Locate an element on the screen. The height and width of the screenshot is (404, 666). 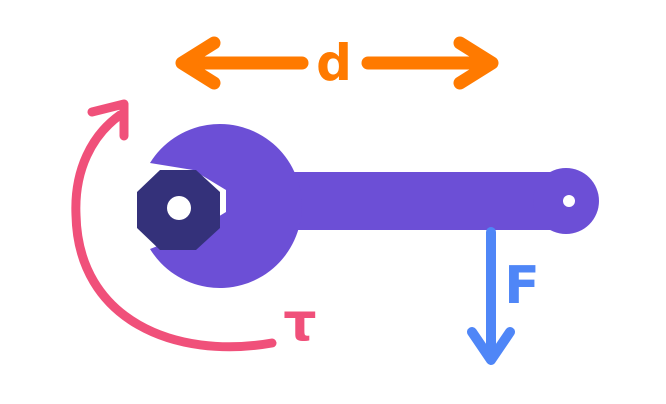
distance-arrow: d is located at coordinates (337, 63).